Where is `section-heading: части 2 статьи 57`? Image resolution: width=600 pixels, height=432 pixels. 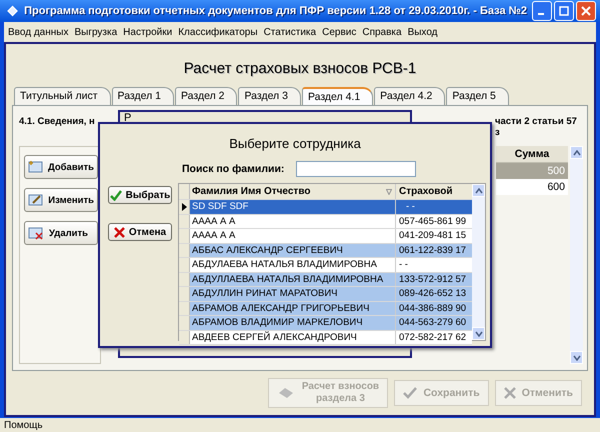 section-heading: части 2 статьи 57 is located at coordinates (536, 121).